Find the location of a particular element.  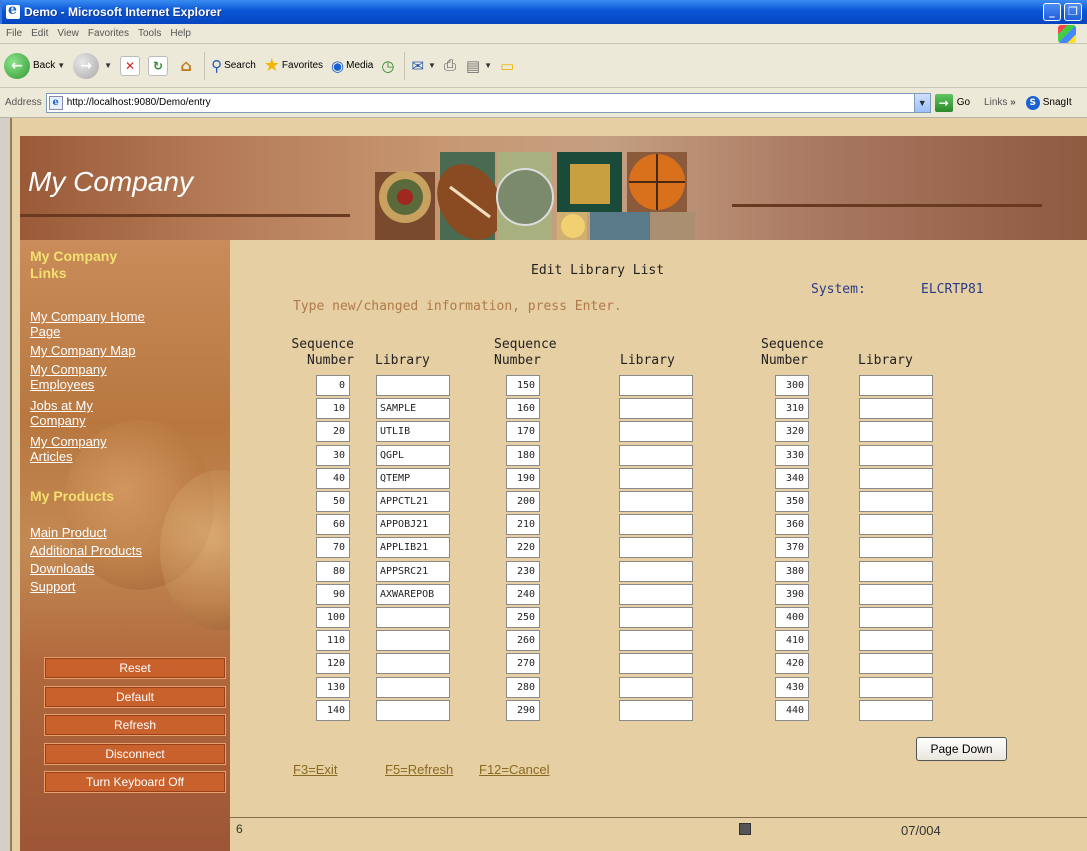

sequence-number-field: 80 is located at coordinates (333, 571).